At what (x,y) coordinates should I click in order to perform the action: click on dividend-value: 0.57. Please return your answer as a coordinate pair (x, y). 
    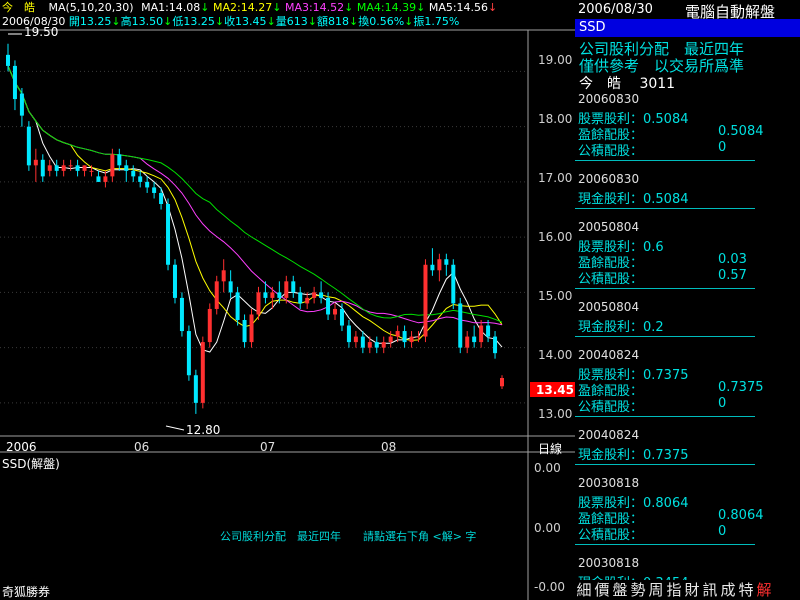
    Looking at the image, I should click on (732, 275).